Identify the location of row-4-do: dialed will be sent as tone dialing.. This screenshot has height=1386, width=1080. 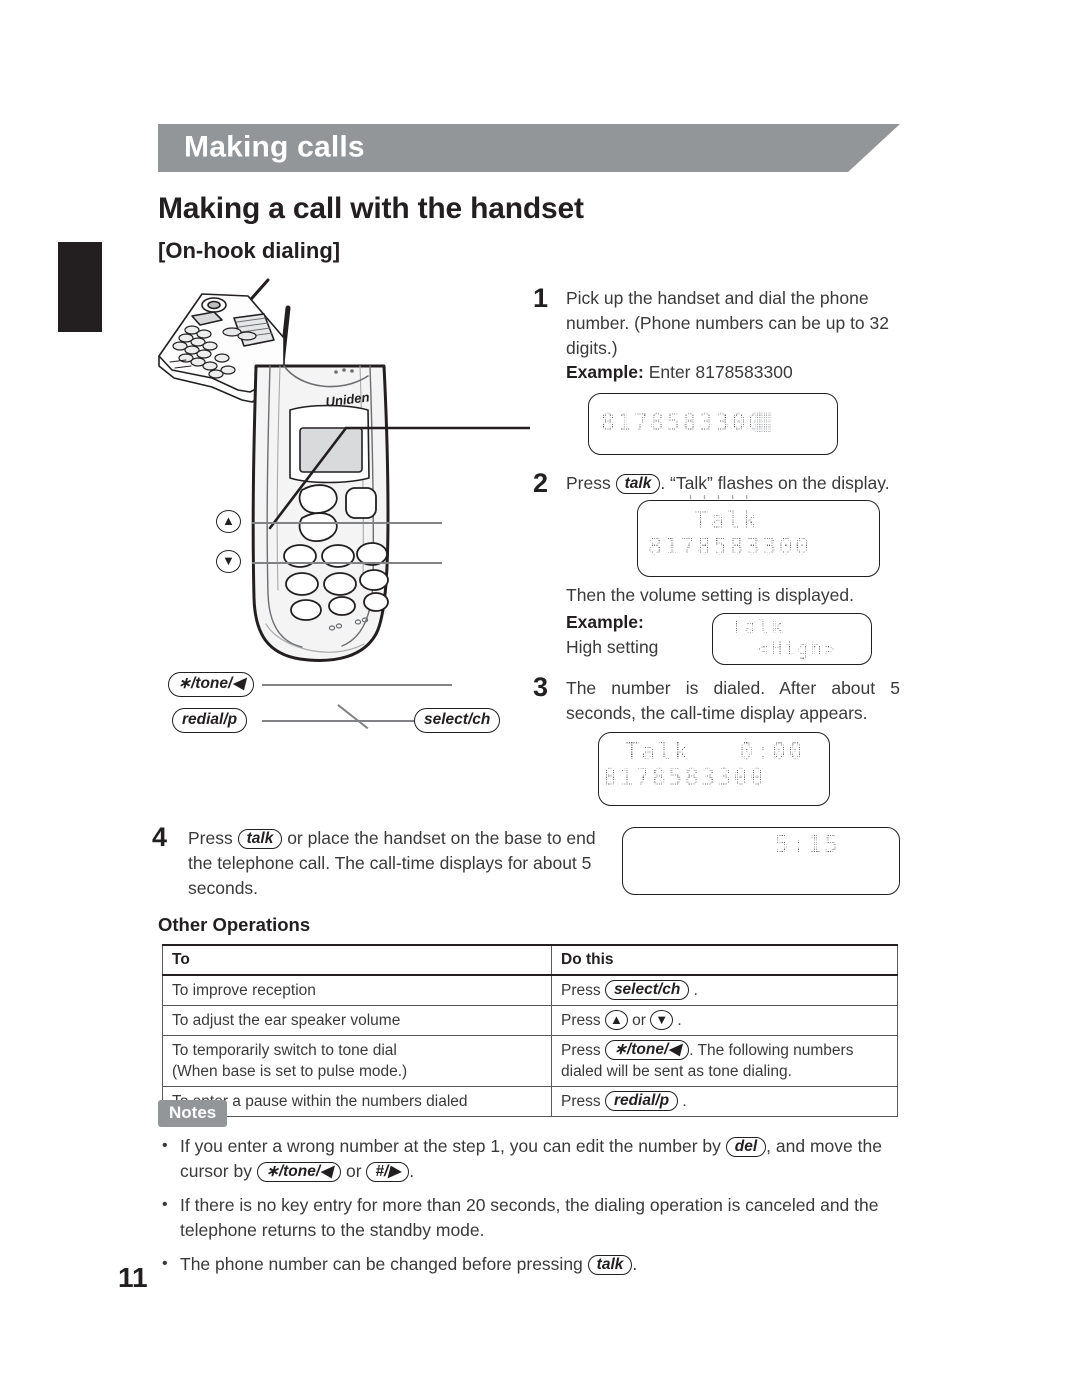
(724, 1074).